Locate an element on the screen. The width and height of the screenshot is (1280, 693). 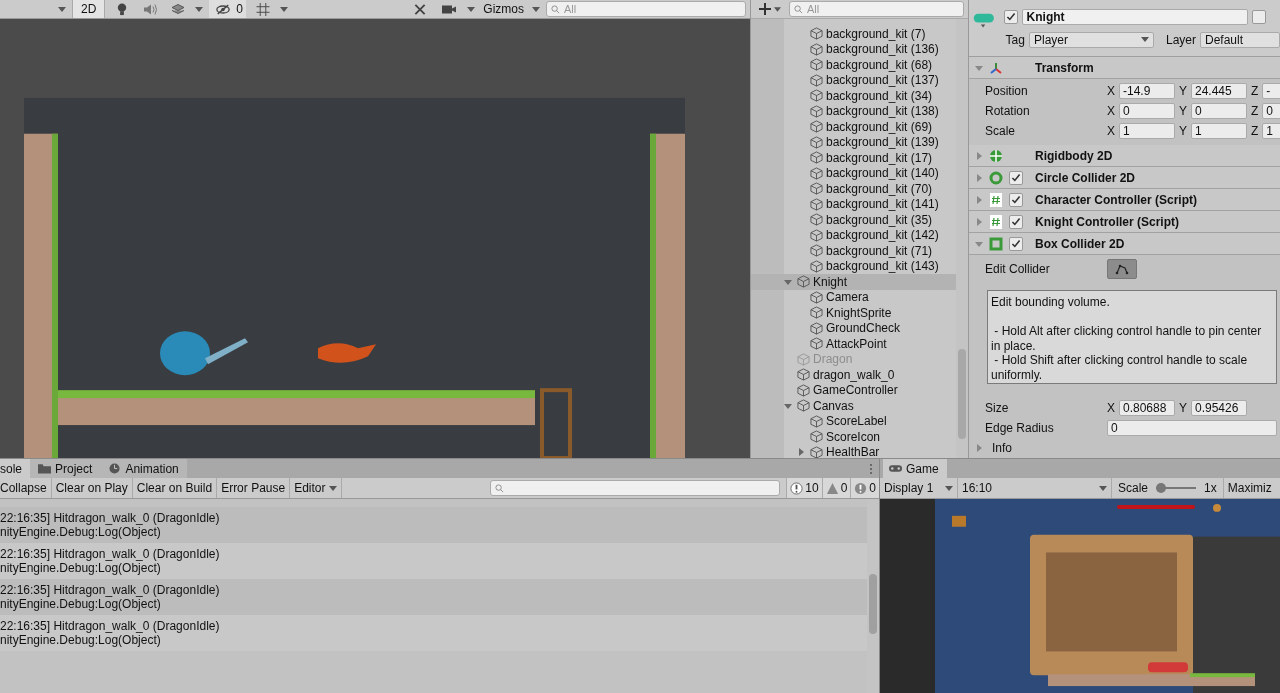
hierarchy-item: background_kit (136) is located at coordinates (853, 49).